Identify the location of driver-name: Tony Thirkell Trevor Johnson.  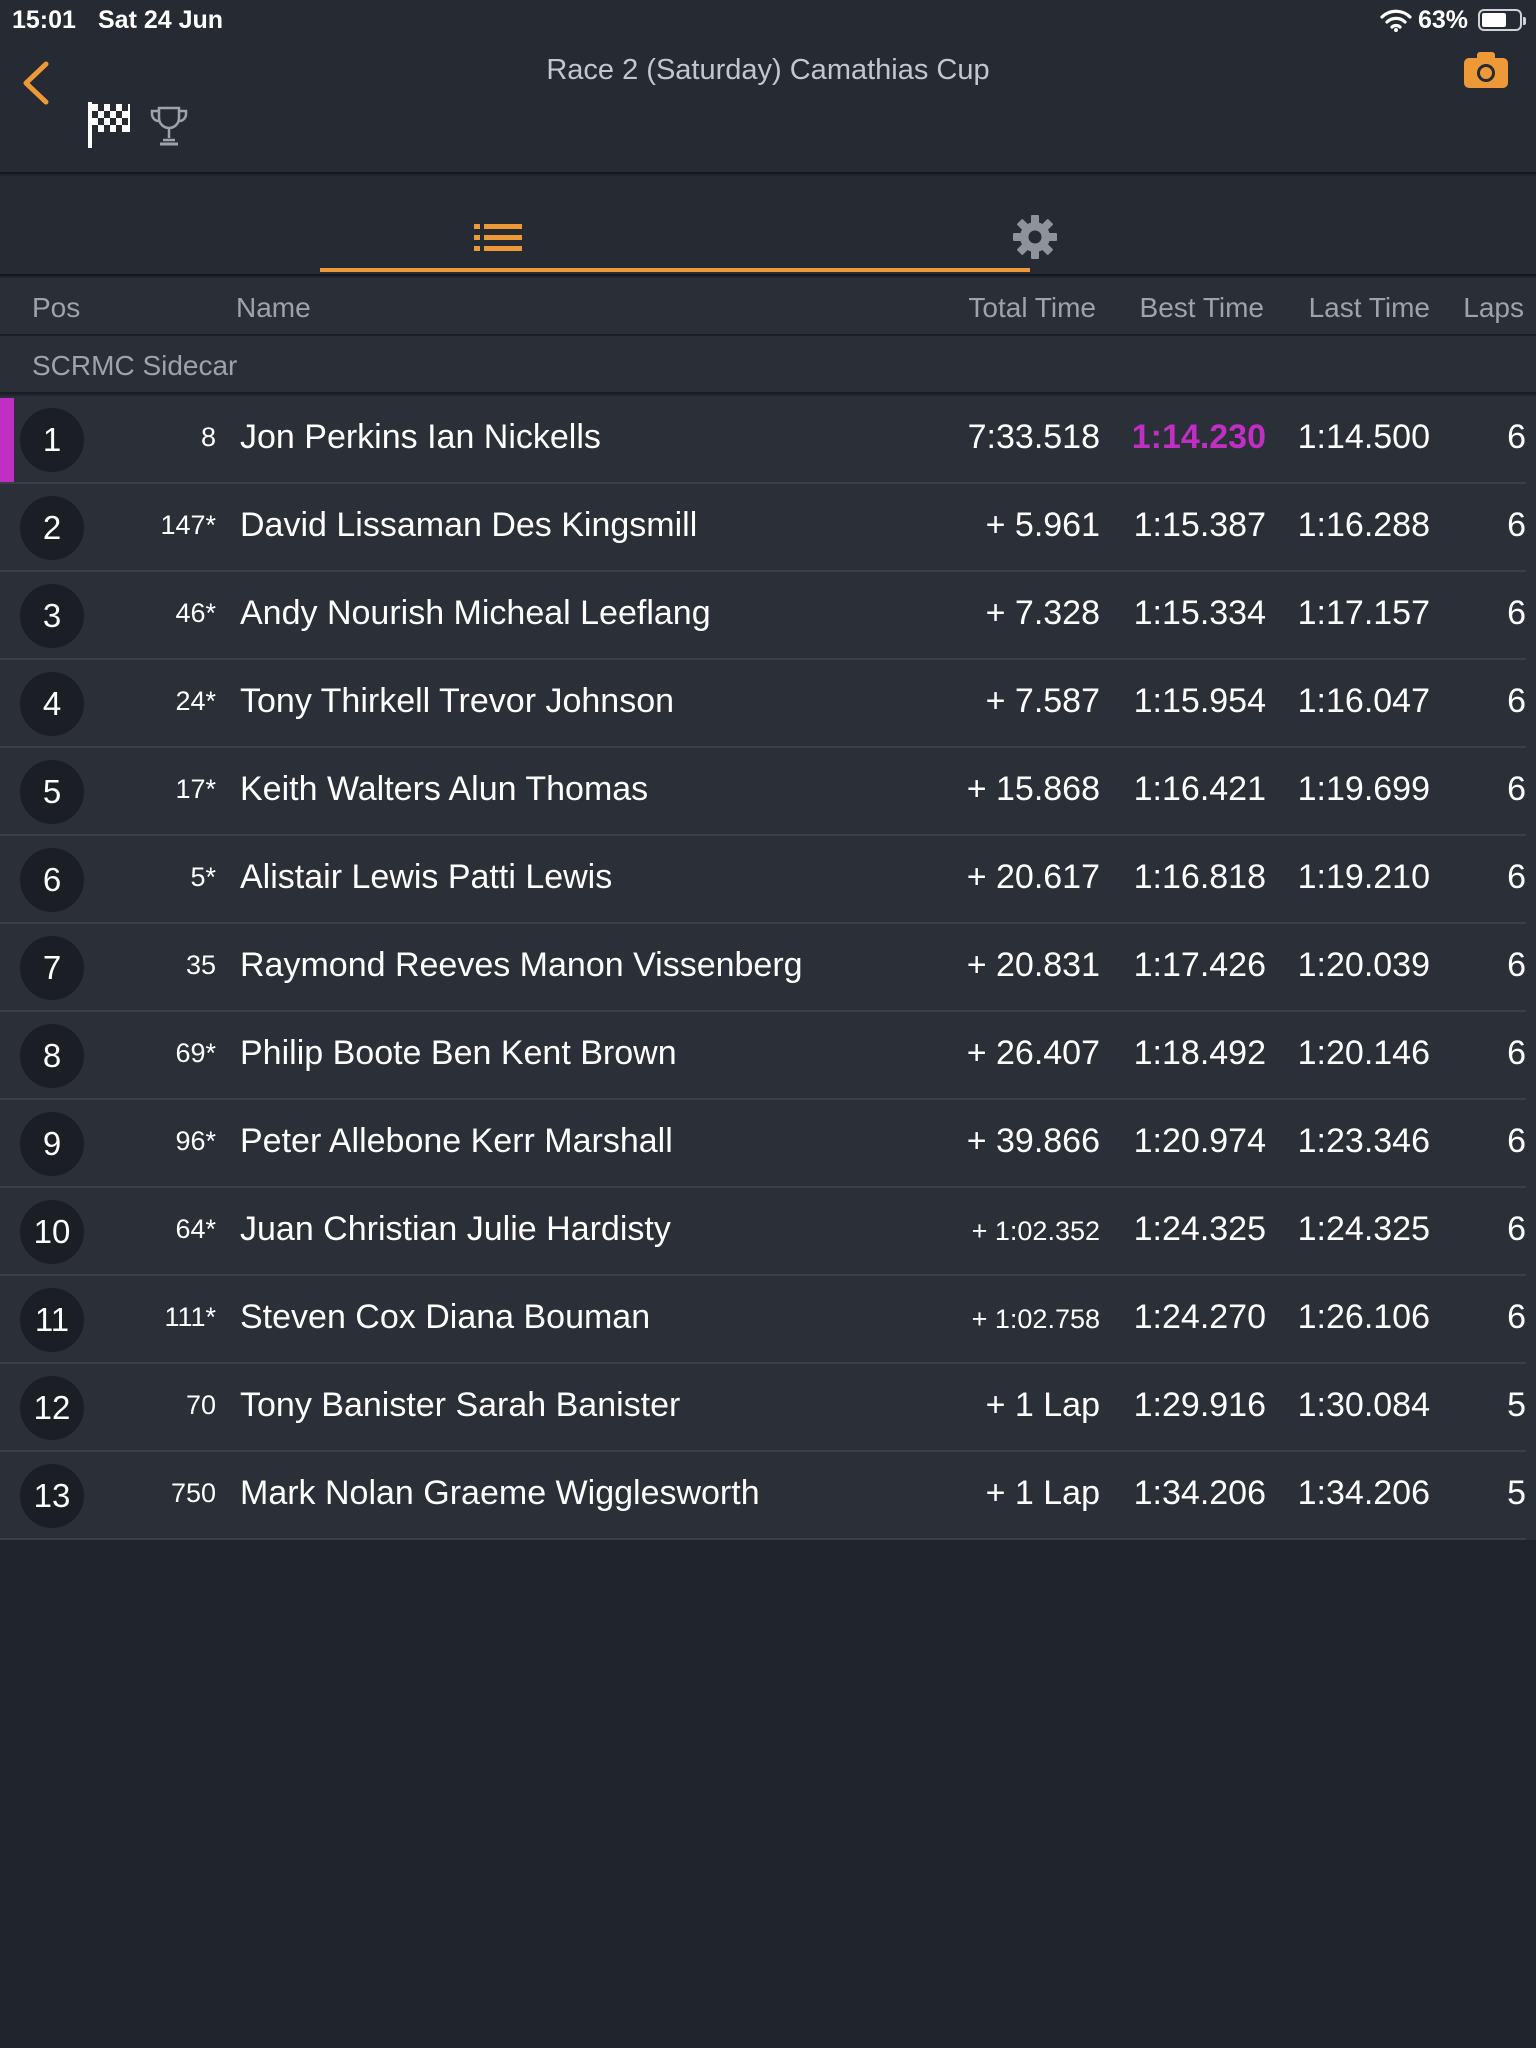
(457, 701).